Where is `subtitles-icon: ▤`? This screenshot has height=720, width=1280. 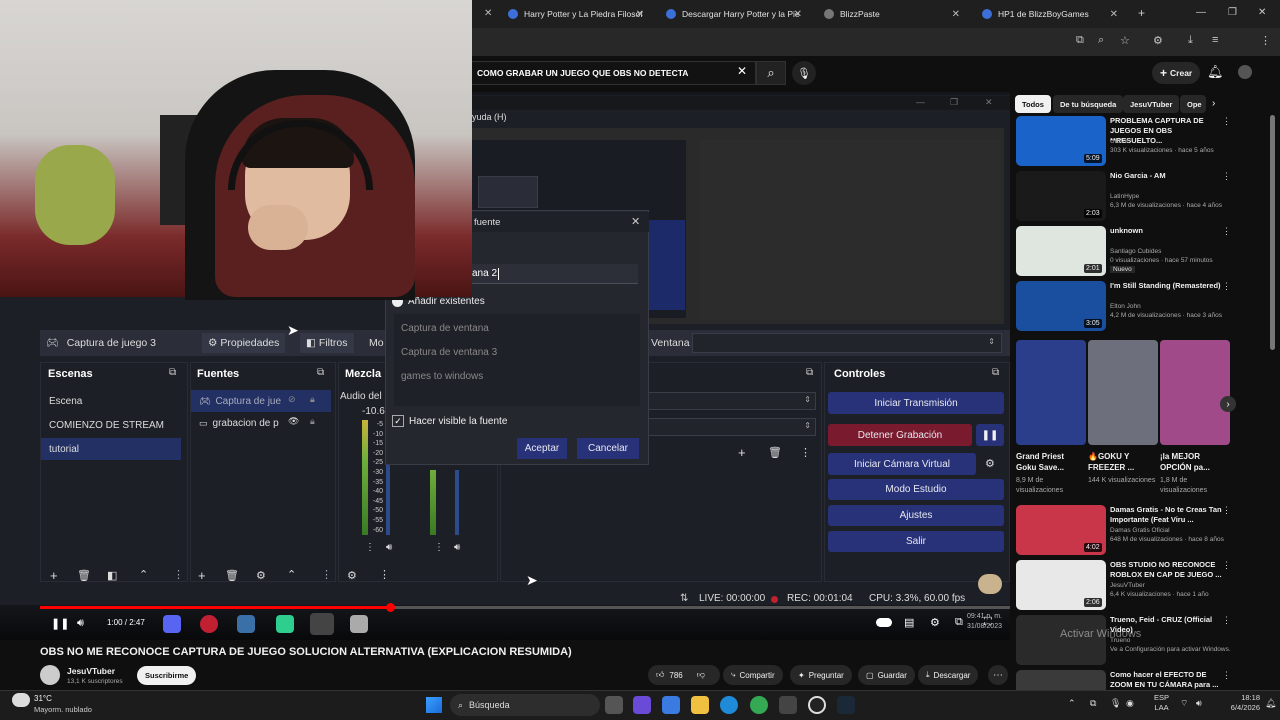 subtitles-icon: ▤ is located at coordinates (909, 622).